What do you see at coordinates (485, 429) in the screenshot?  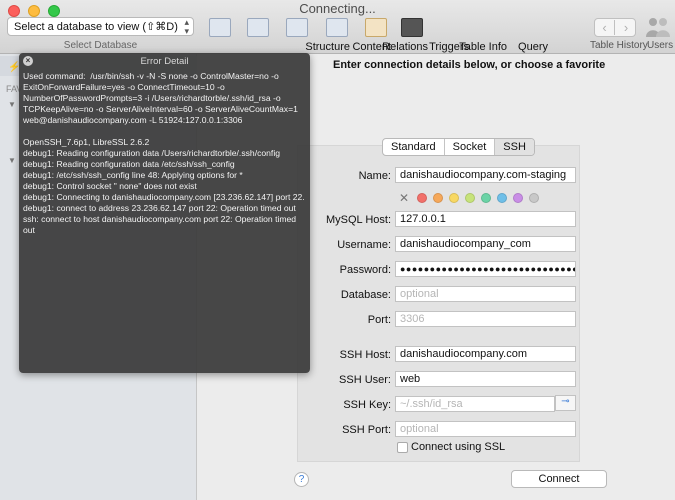 I see `ssh-port-field: optional` at bounding box center [485, 429].